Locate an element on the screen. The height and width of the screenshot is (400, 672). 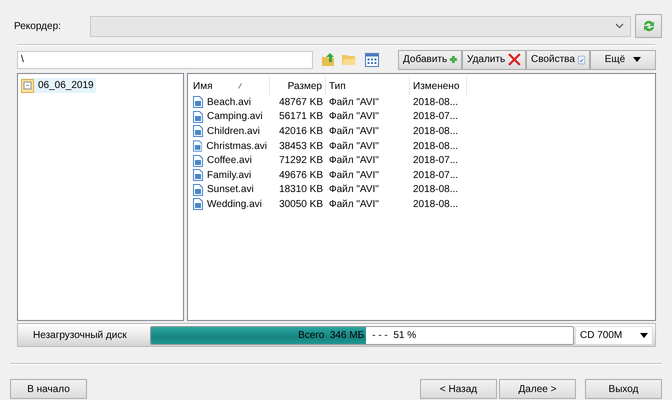
next-button: Далее > is located at coordinates (537, 389).